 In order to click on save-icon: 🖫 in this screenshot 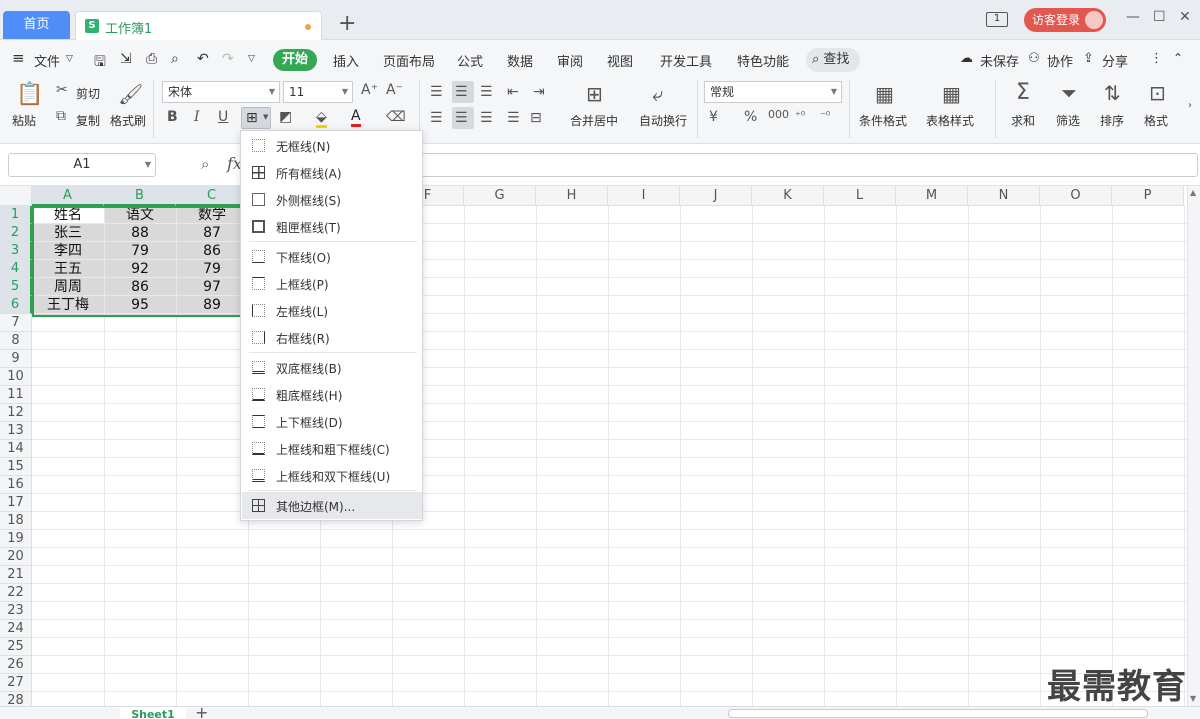, I will do `click(100, 63)`.